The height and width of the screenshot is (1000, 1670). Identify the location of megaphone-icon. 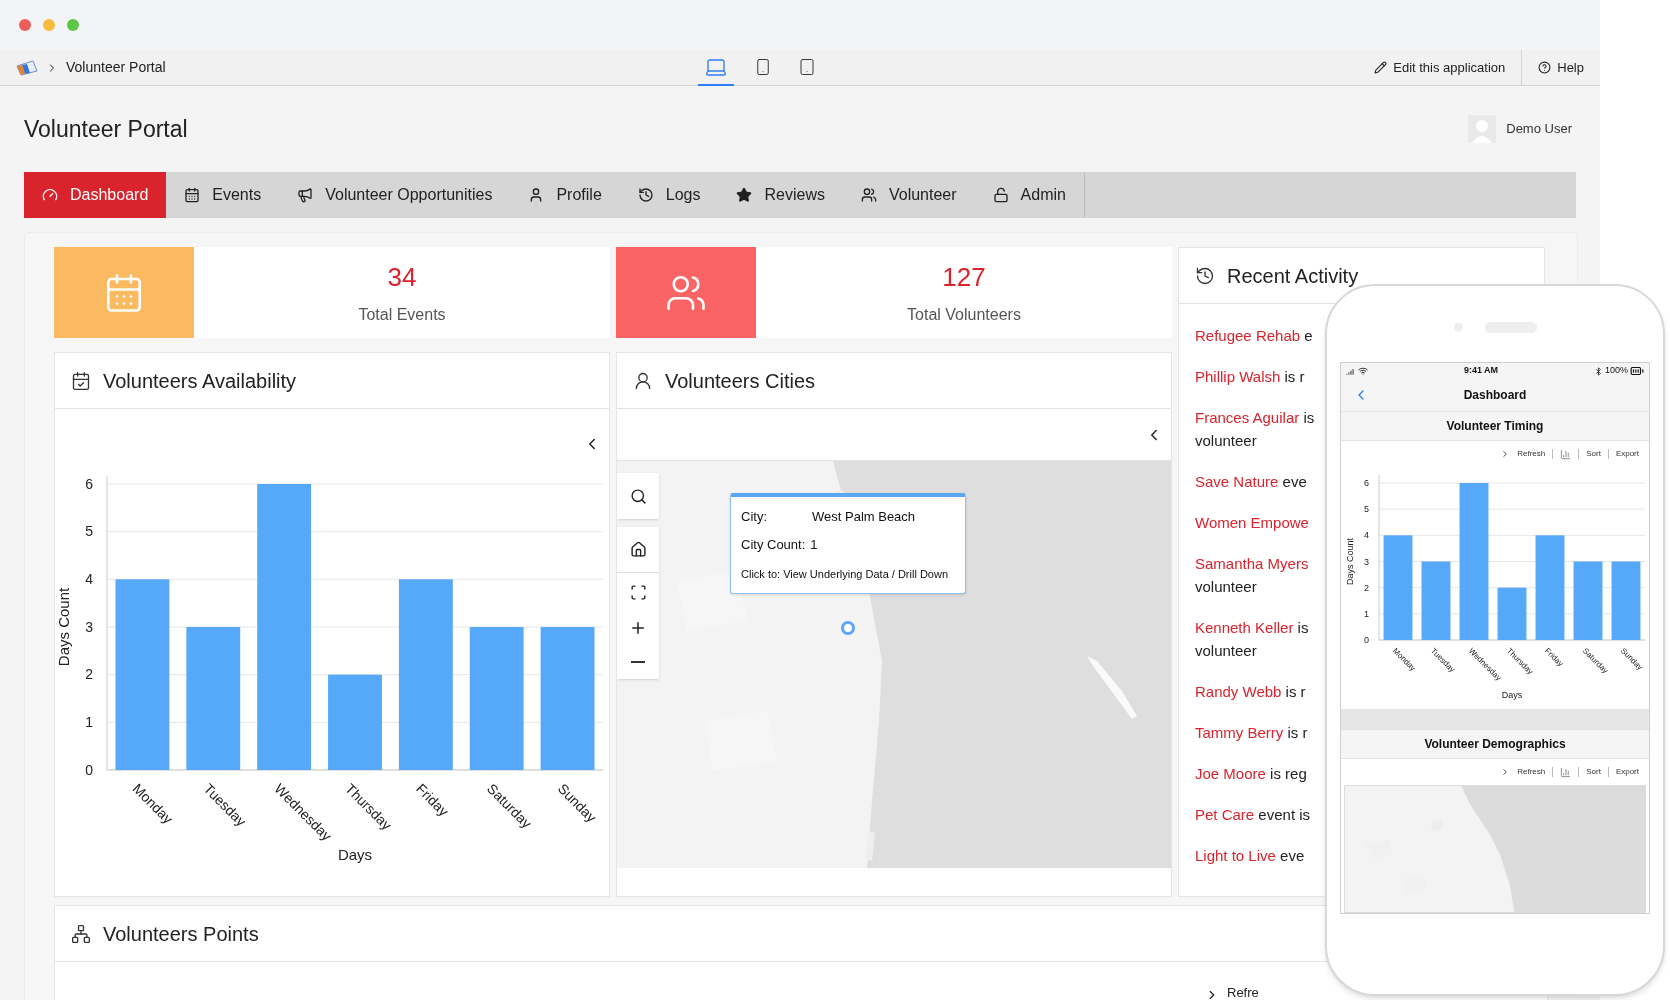
(305, 195).